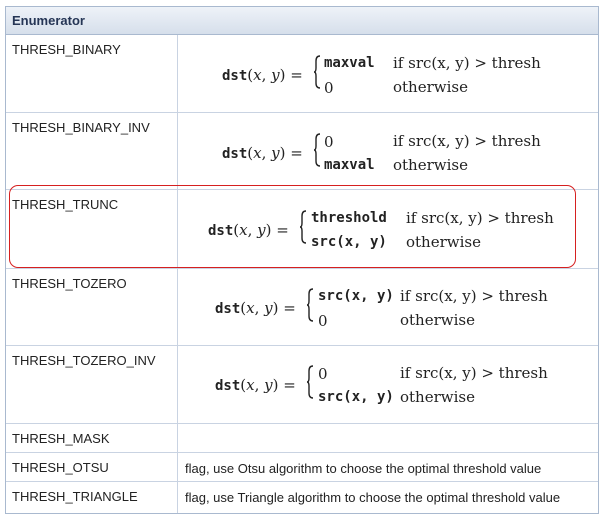  I want to click on enum-name-cell: THRESH_TOZERO, so click(92, 307).